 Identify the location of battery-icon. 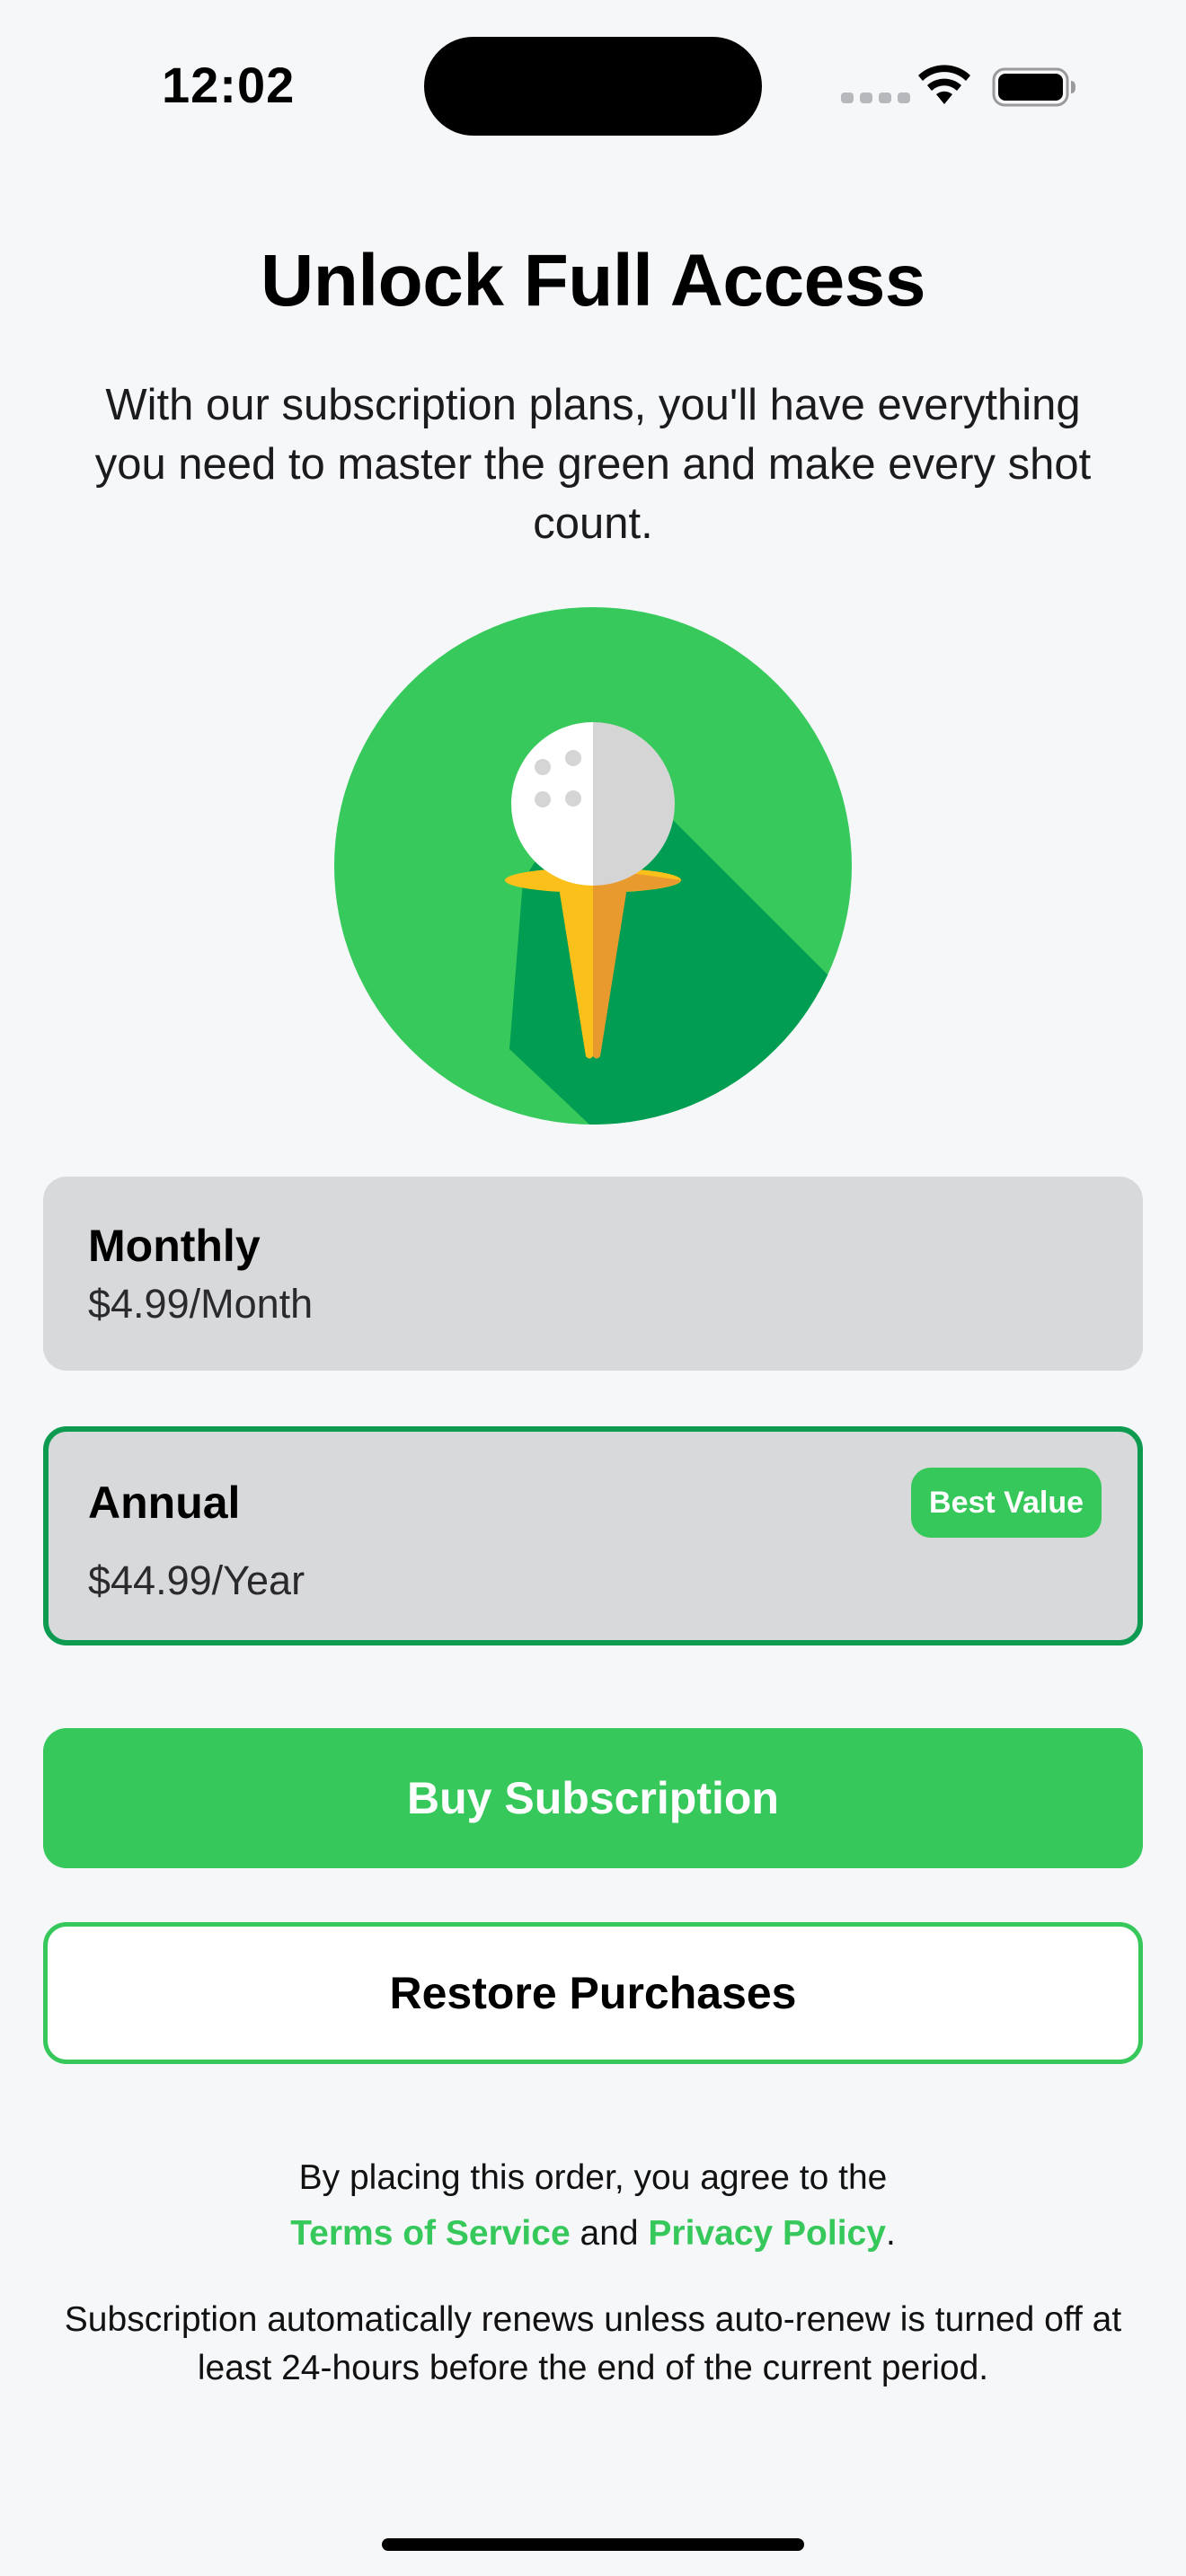
(1033, 87).